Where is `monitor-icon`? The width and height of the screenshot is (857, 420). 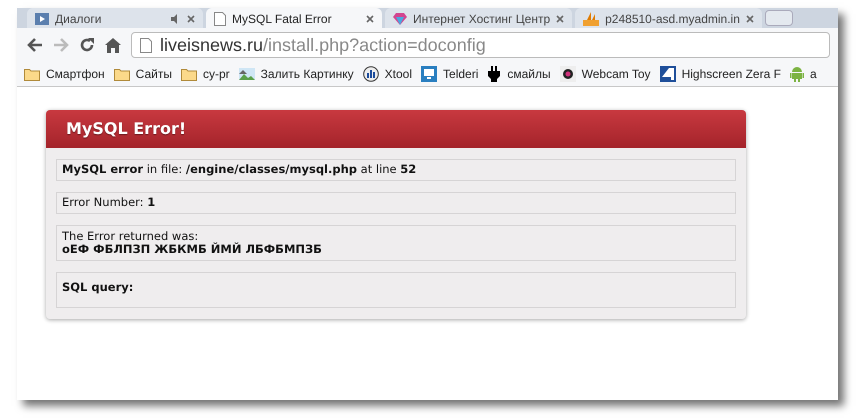
monitor-icon is located at coordinates (429, 74).